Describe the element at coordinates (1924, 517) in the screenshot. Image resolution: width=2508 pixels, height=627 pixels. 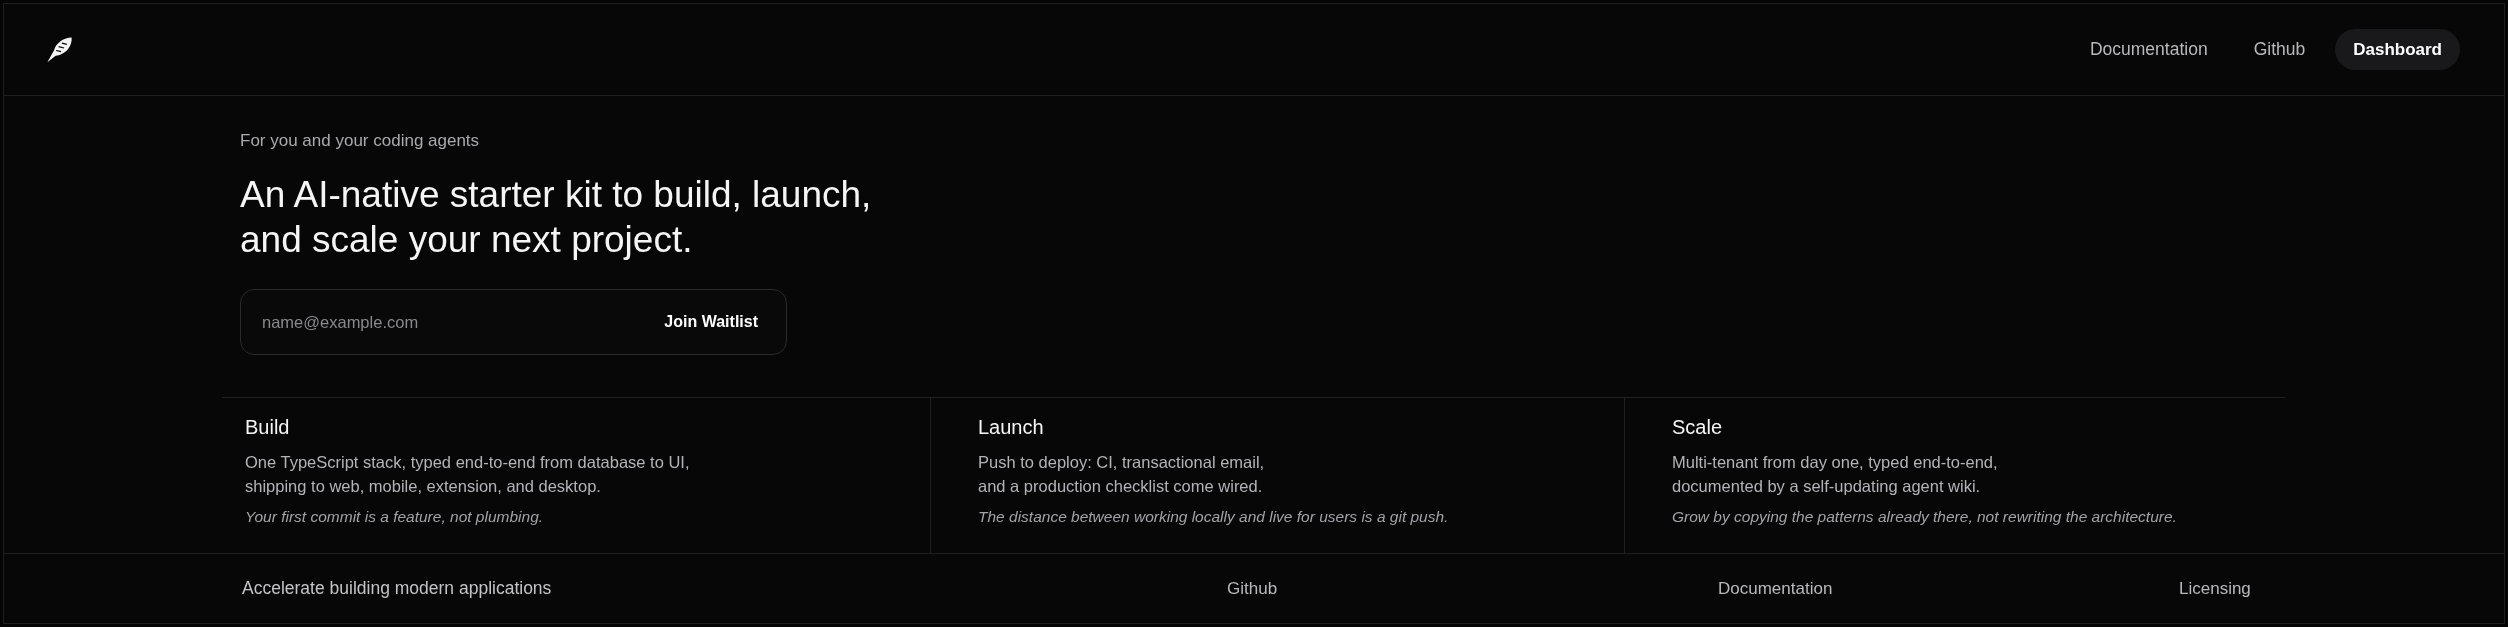
I see `feature-tagline: Grow by copying the patterns already there, not rewriting the architecture.` at that location.